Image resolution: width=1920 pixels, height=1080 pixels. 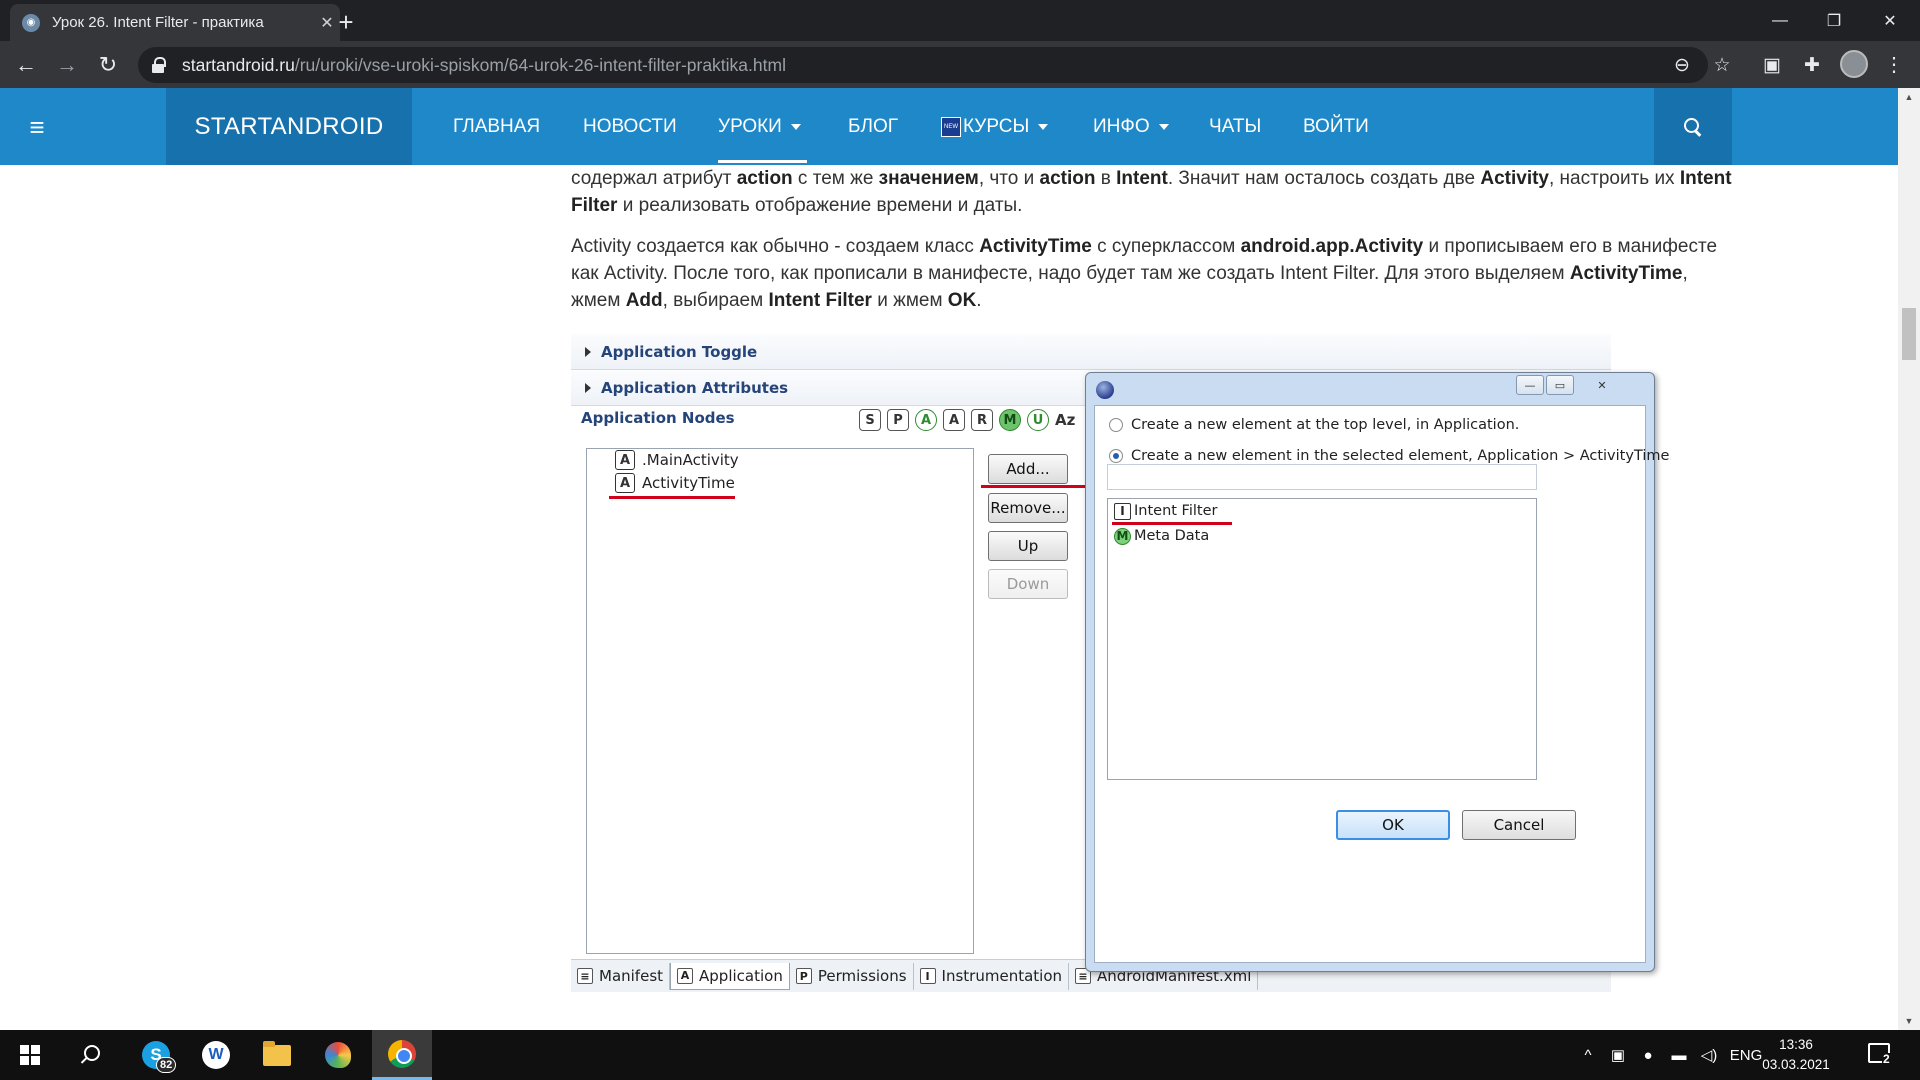 I want to click on meta-data-icon: M, so click(x=1122, y=536).